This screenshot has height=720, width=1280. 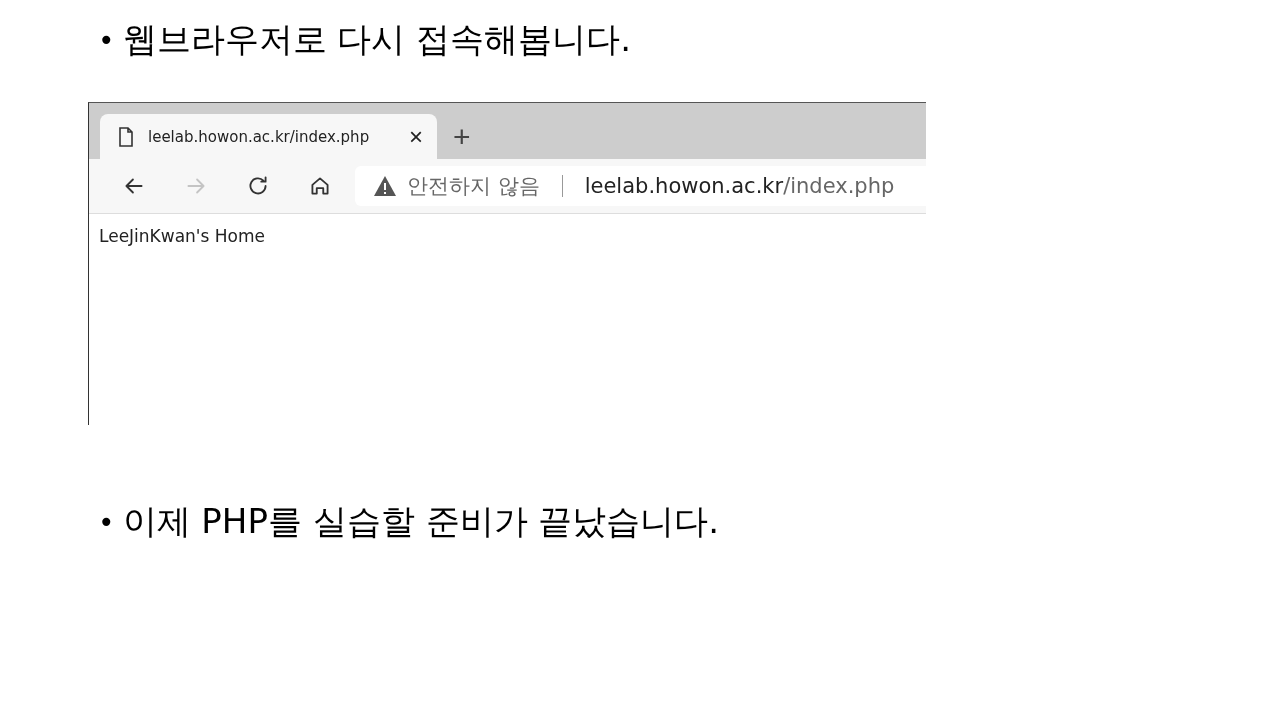 What do you see at coordinates (462, 136) in the screenshot?
I see `new-tab-button: +` at bounding box center [462, 136].